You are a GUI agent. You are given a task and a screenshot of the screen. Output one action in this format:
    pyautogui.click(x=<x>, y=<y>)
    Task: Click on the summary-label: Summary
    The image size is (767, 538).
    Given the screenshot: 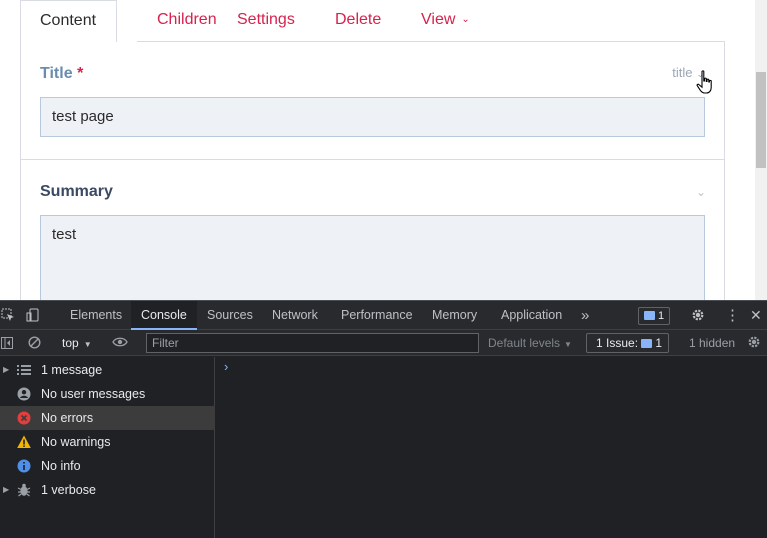 What is the action you would take?
    pyautogui.click(x=76, y=191)
    